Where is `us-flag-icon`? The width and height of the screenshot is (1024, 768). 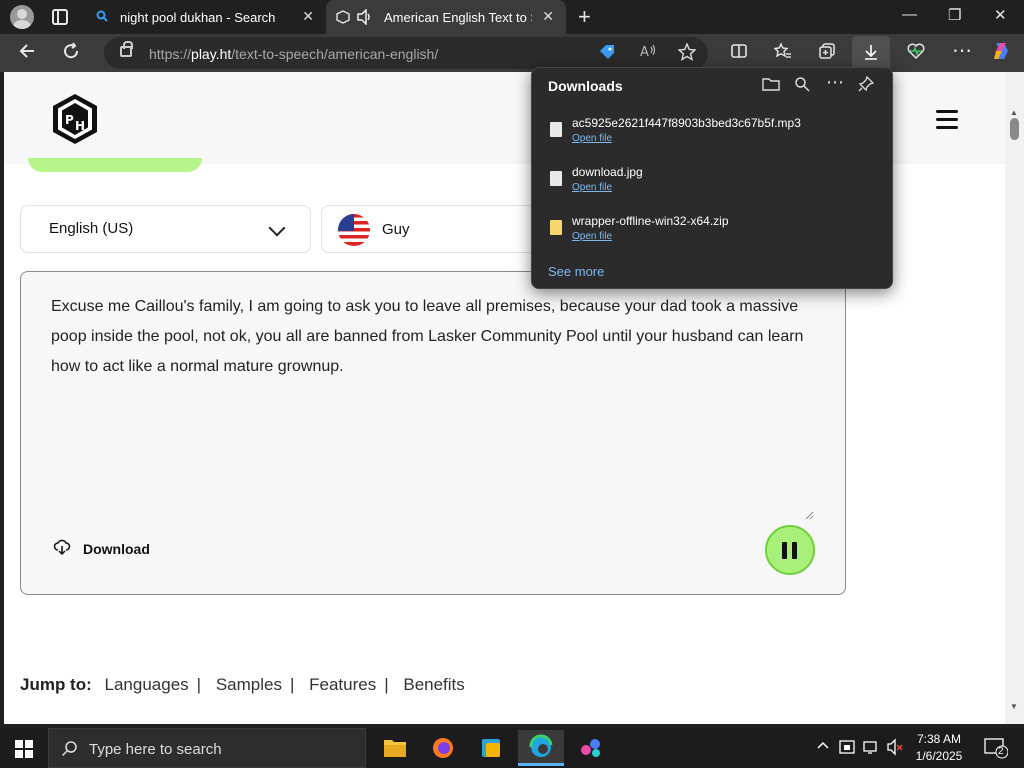 us-flag-icon is located at coordinates (354, 230).